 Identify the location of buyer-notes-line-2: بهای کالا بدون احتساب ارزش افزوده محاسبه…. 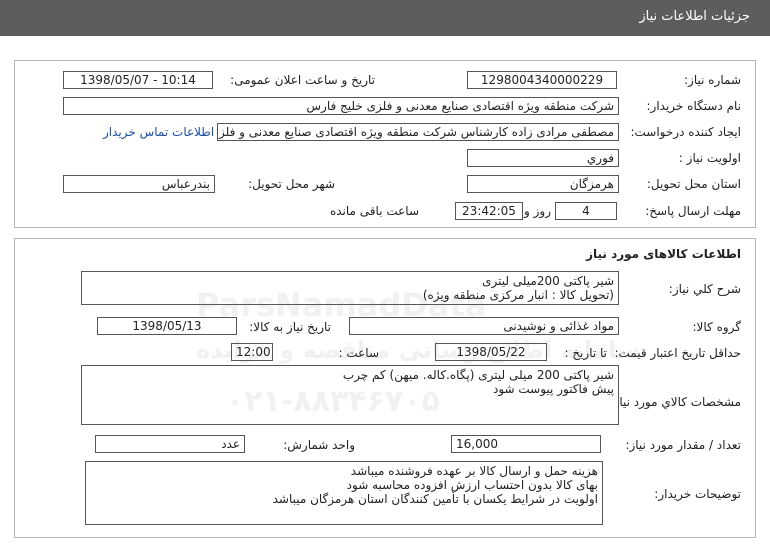
(472, 485).